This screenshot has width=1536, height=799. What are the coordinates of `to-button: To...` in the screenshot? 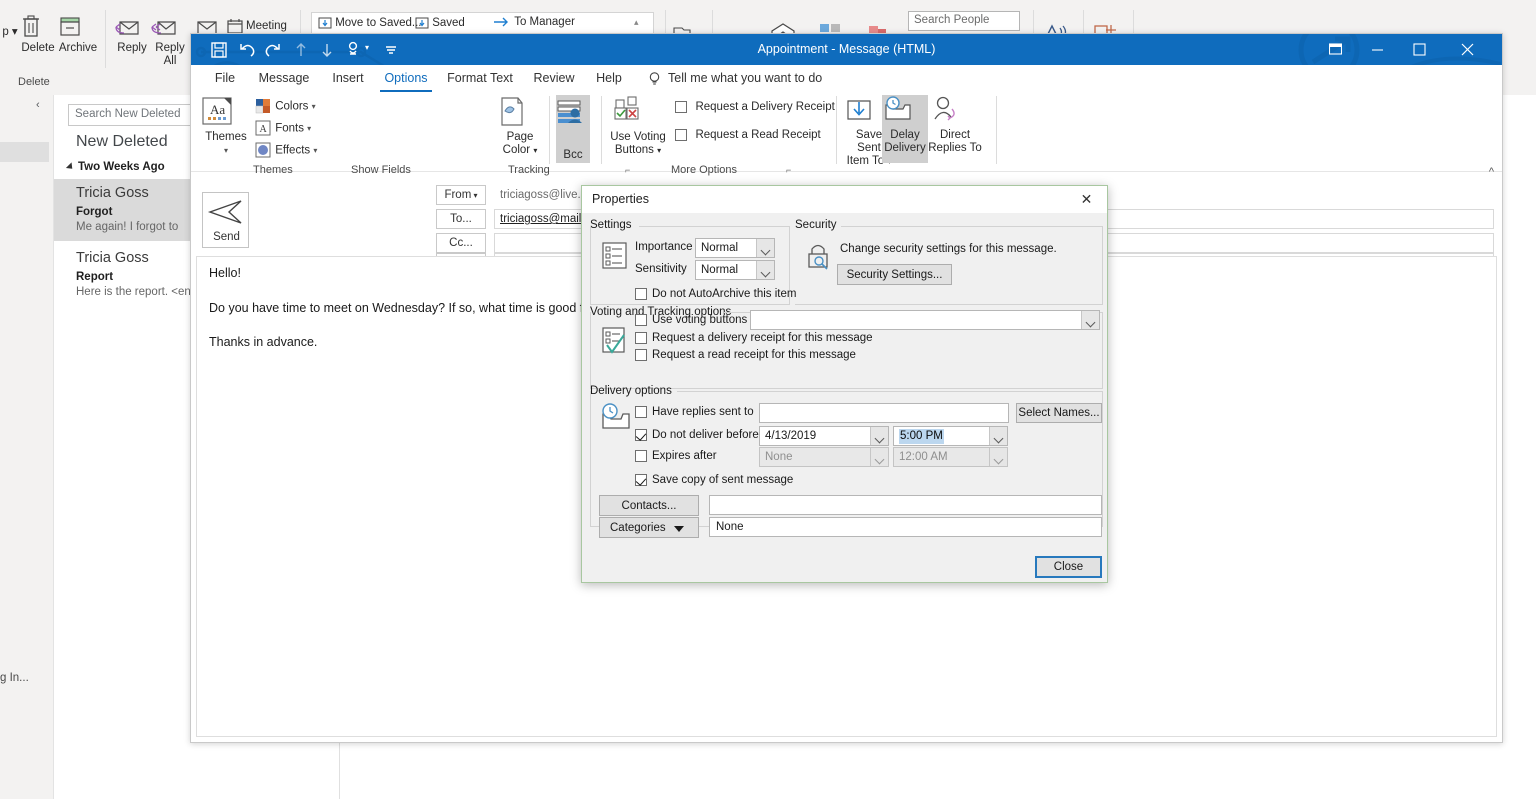 It's located at (461, 219).